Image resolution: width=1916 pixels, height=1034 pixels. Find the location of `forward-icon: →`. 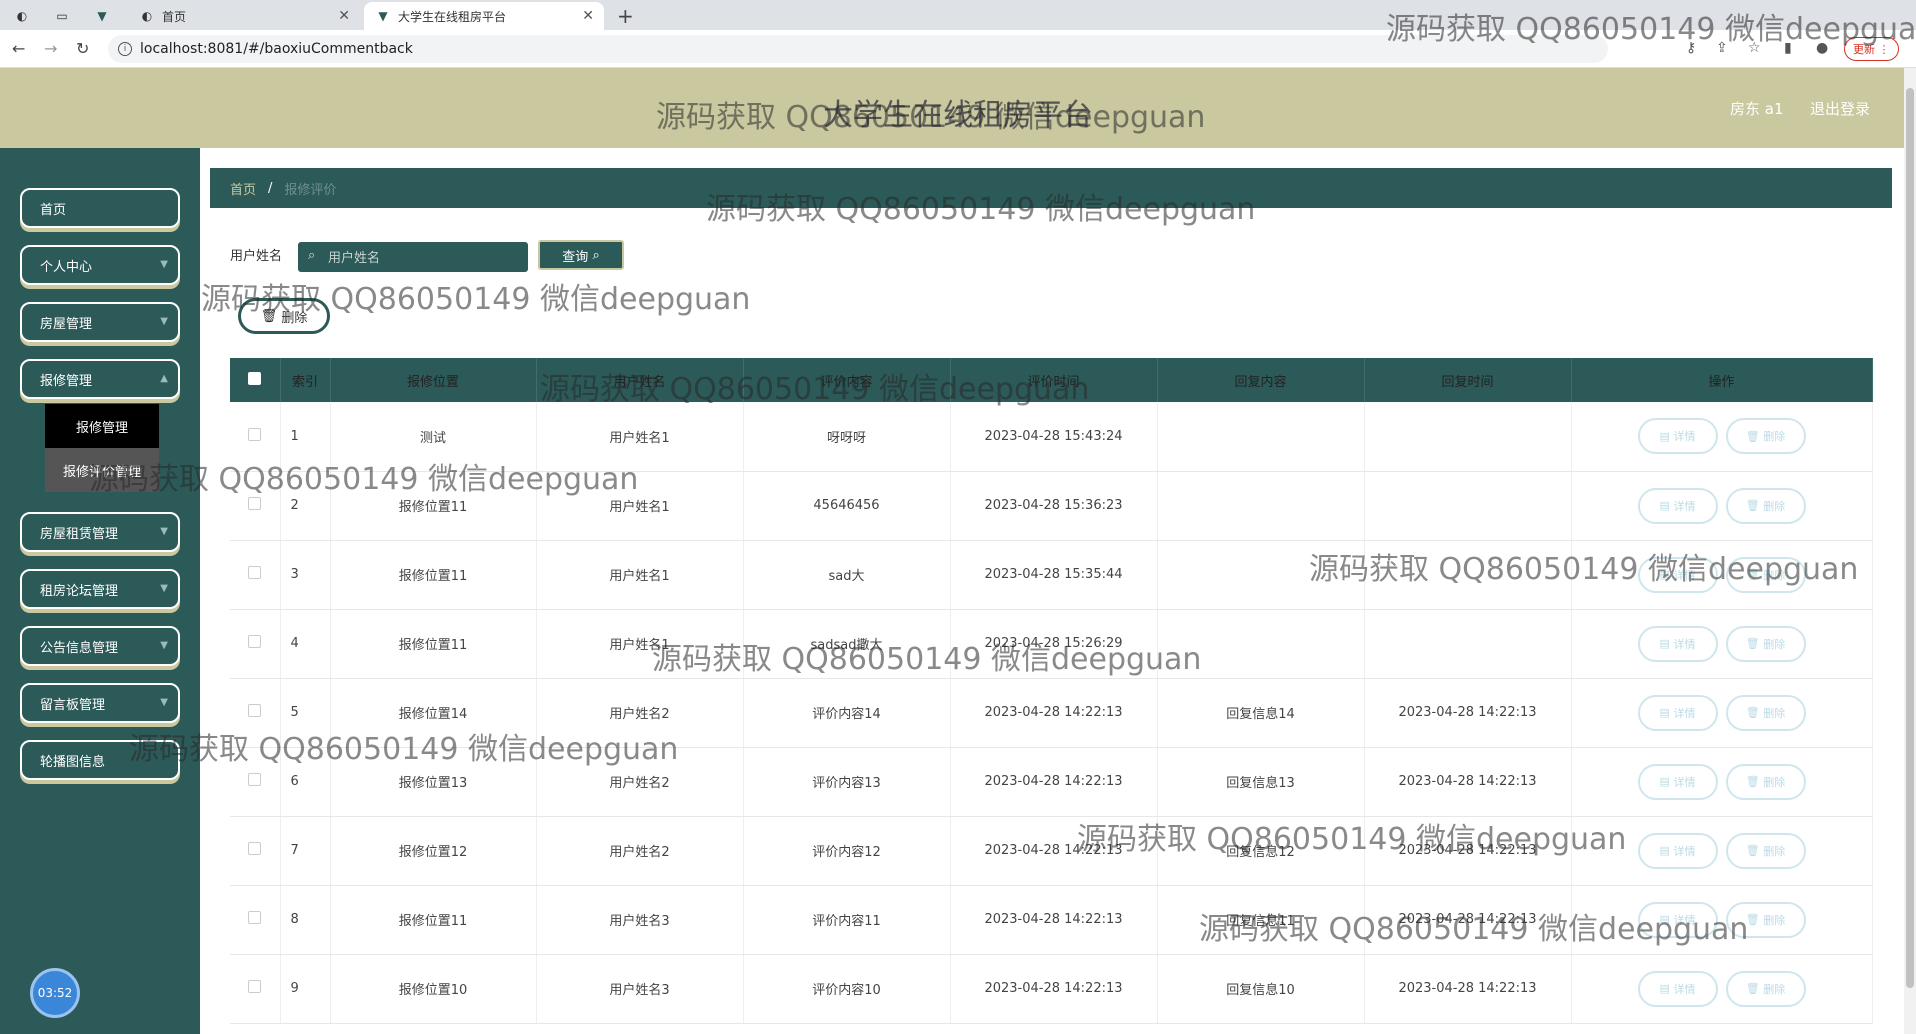

forward-icon: → is located at coordinates (50, 48).